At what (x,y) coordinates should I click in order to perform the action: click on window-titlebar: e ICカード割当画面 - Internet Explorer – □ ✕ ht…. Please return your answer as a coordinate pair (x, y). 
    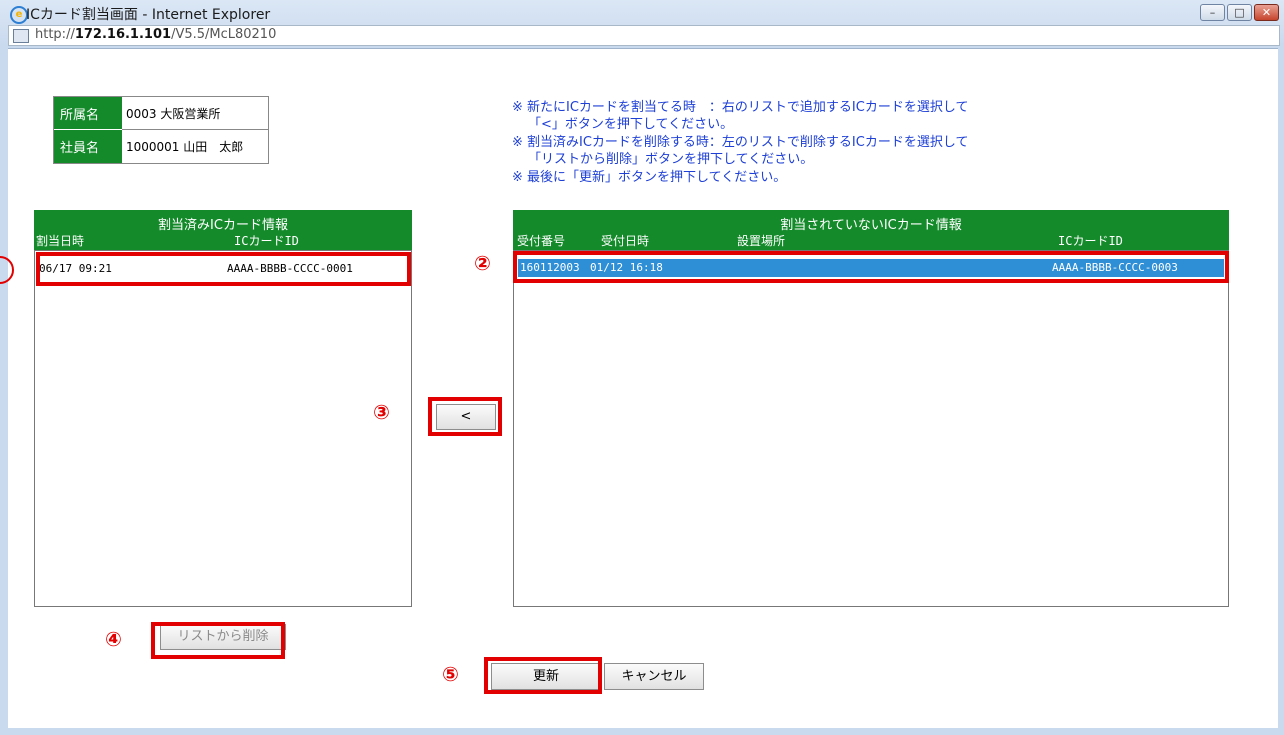
    Looking at the image, I should click on (642, 24).